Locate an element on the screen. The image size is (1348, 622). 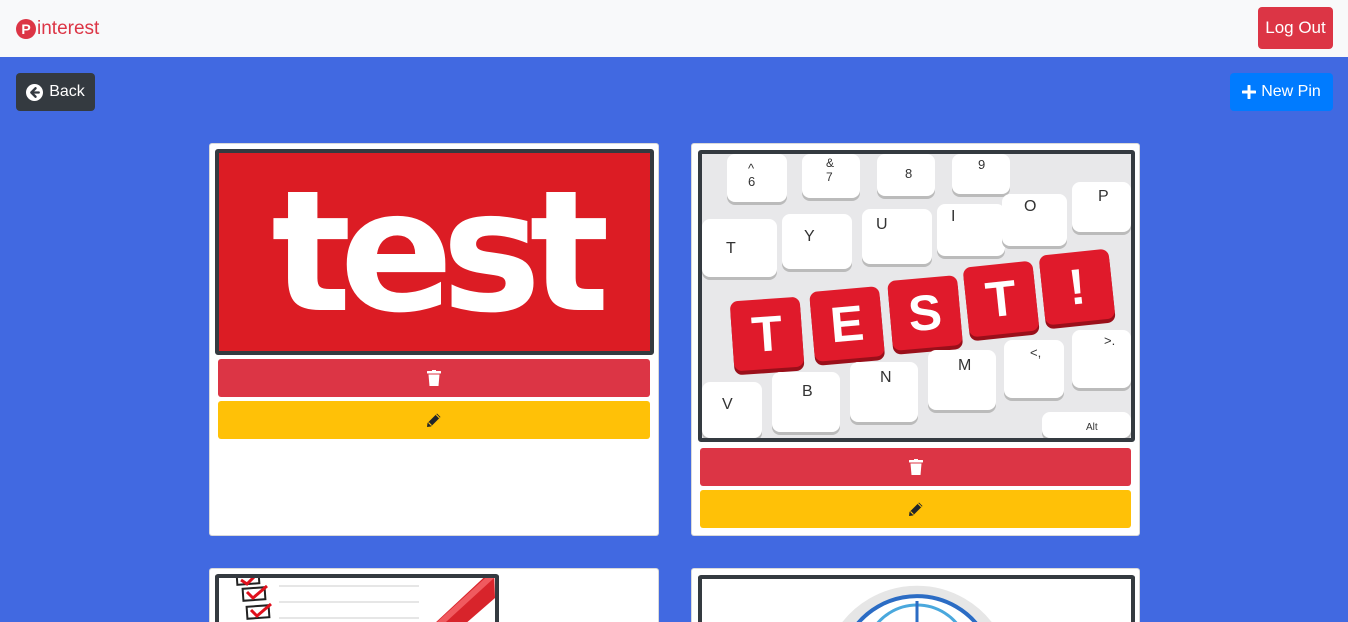
red-key: ! is located at coordinates (1077, 287).